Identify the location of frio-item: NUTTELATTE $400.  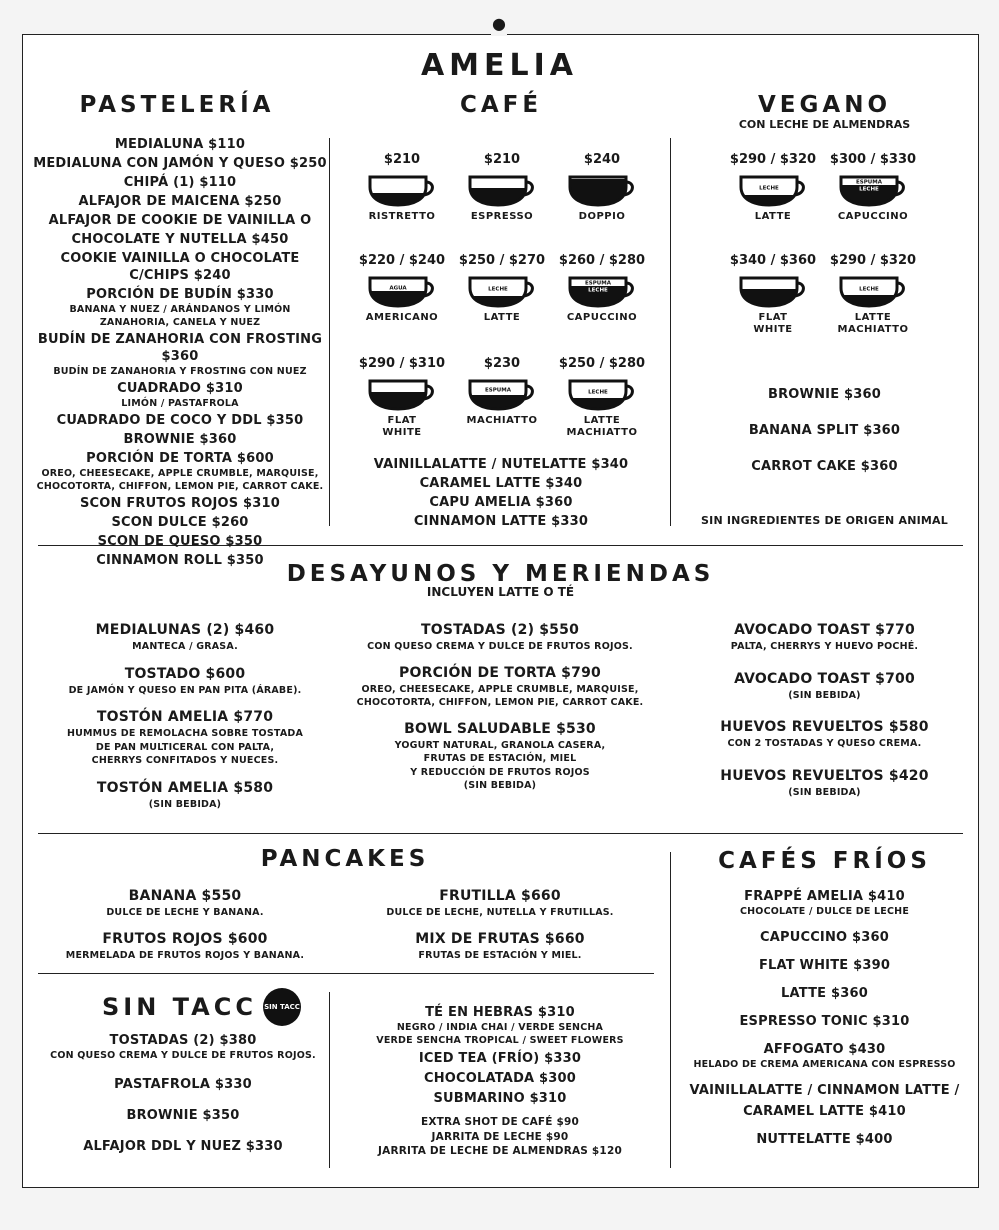
(824, 1139).